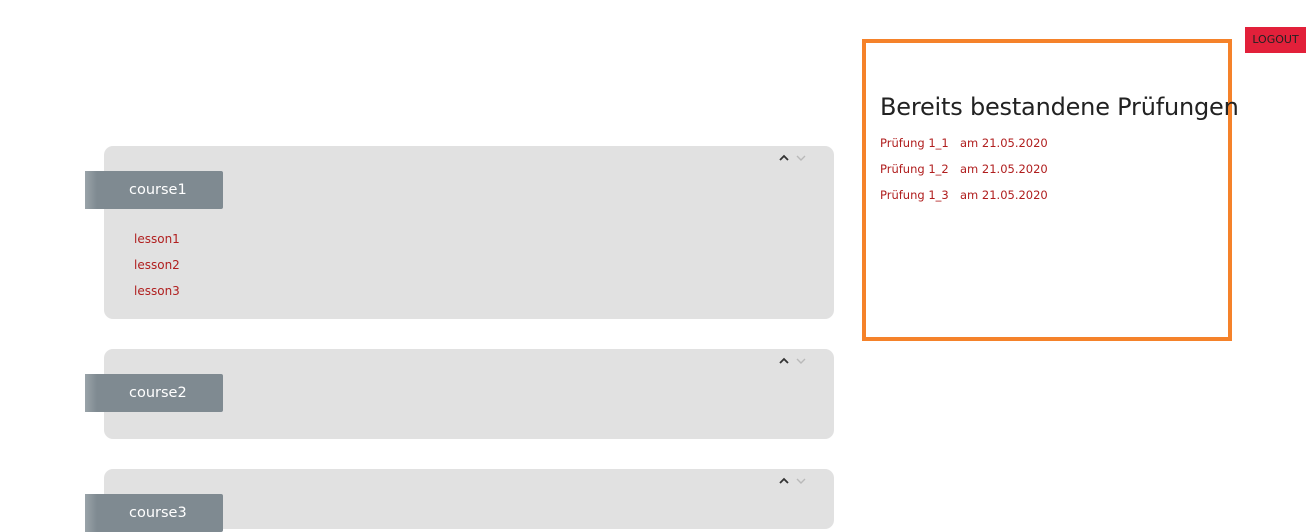 The width and height of the screenshot is (1310, 532). What do you see at coordinates (154, 190) in the screenshot?
I see `course-tab: course1` at bounding box center [154, 190].